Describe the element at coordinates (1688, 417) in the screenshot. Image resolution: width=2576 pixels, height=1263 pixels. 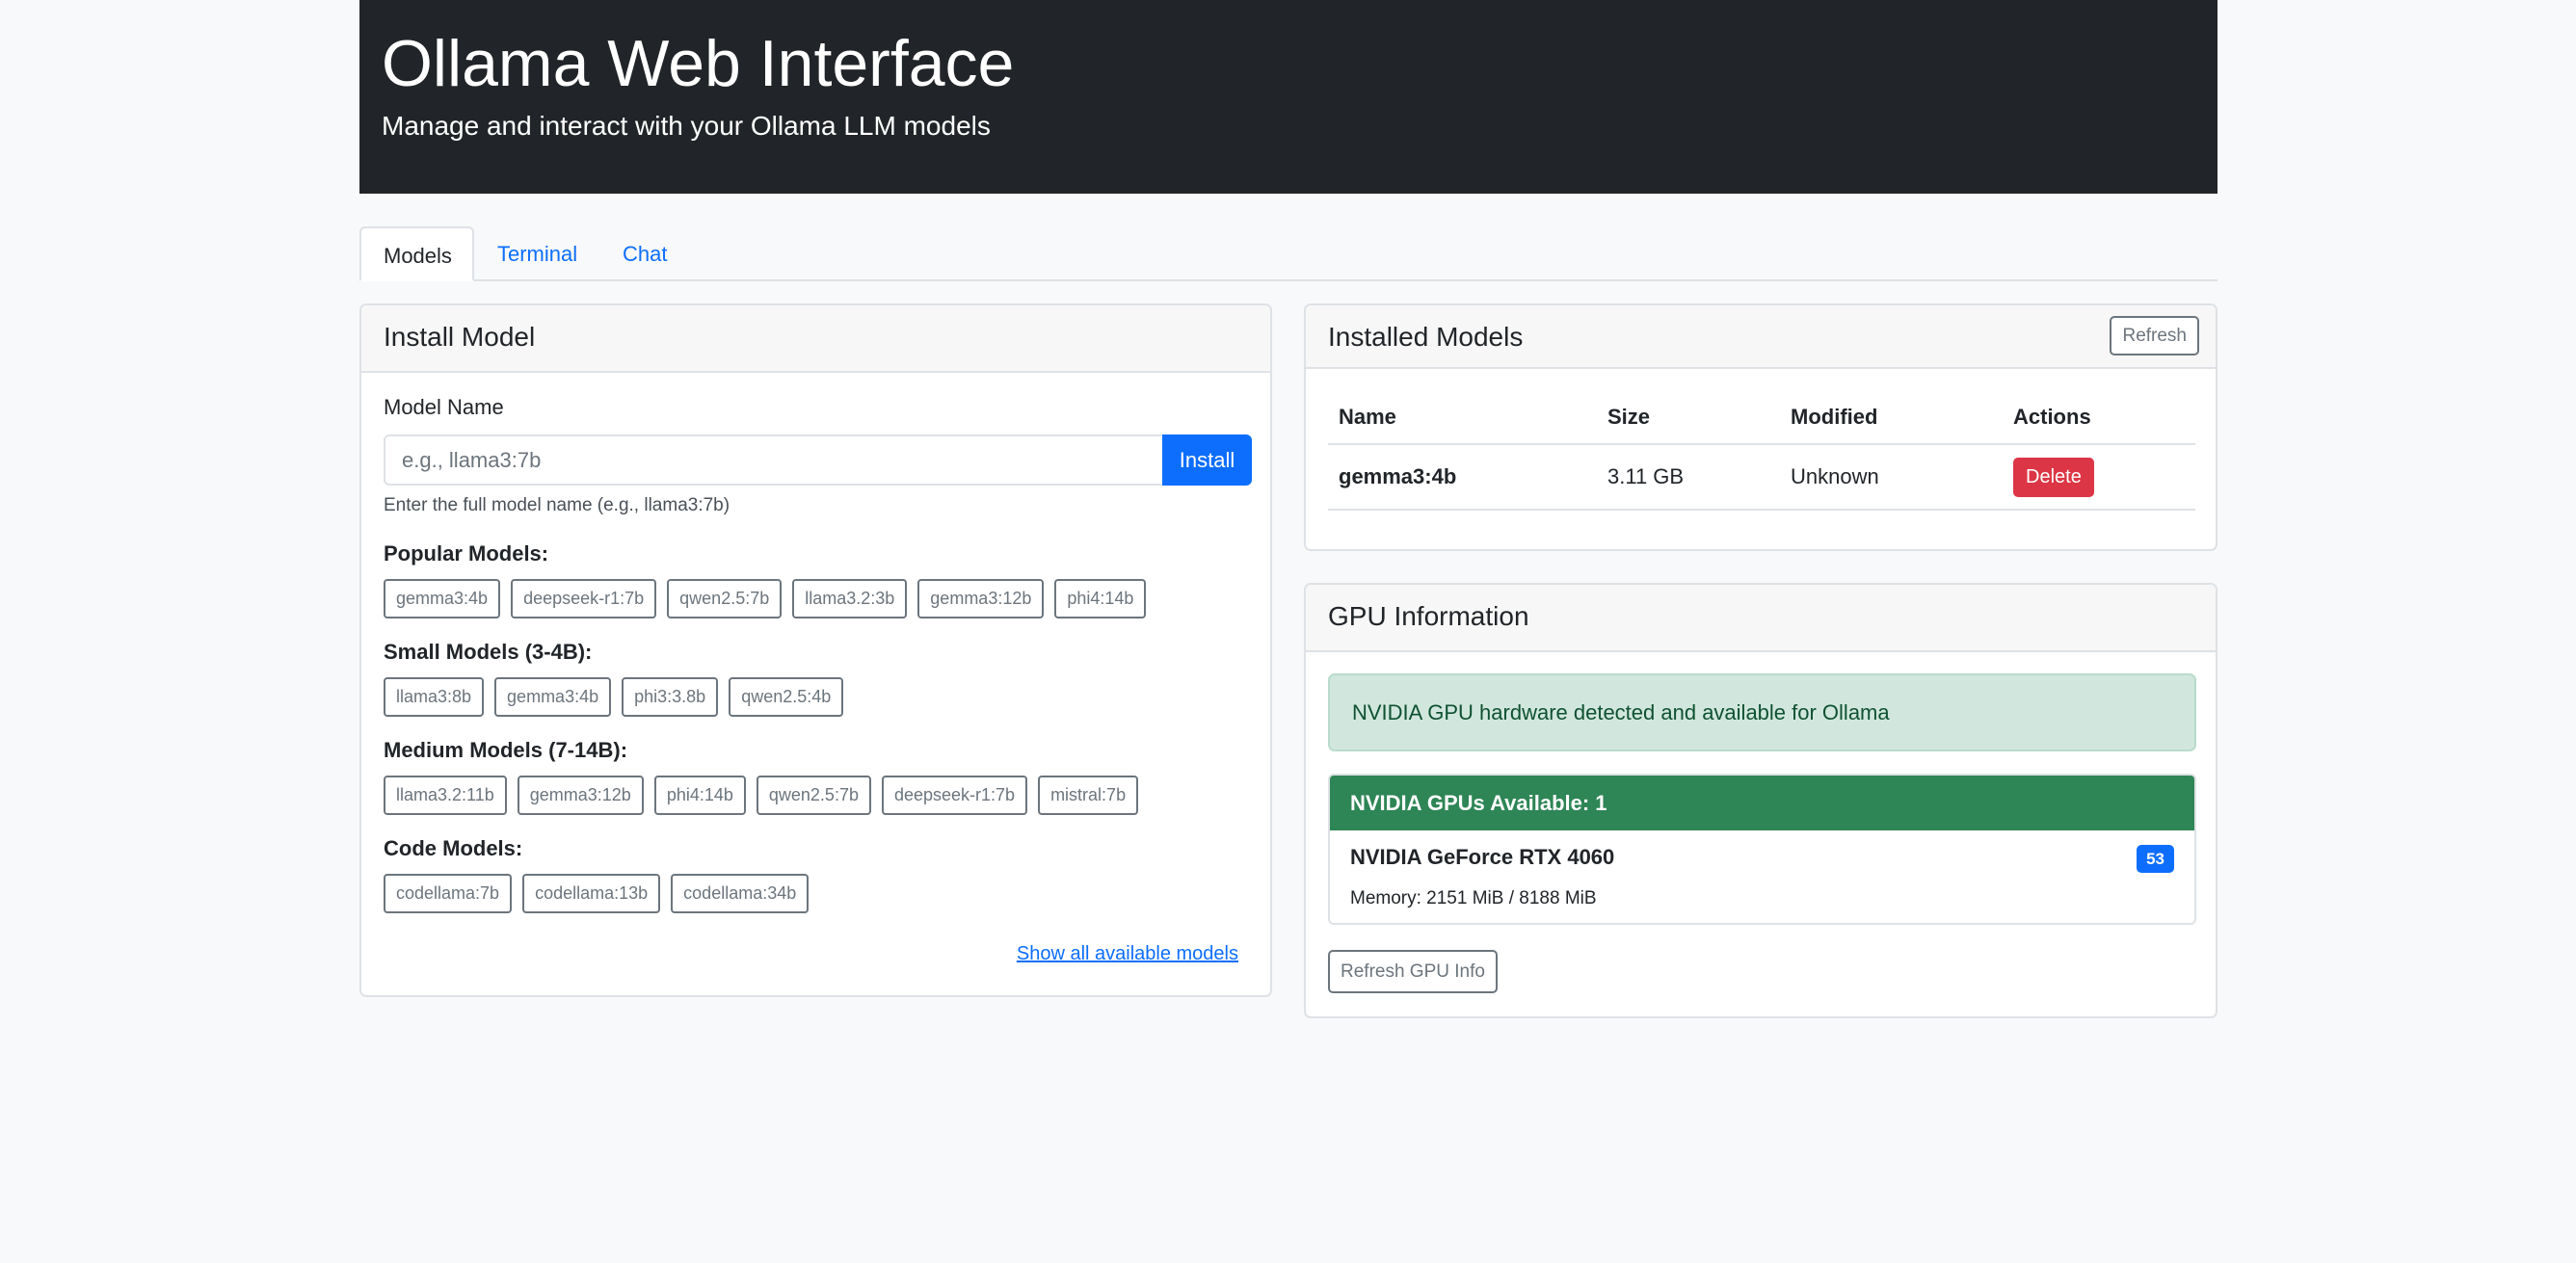
I see `column-header-size: Size` at that location.